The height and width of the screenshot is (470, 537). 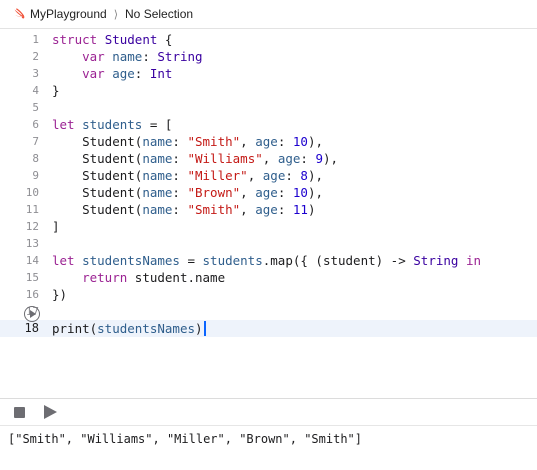 I want to click on code-line: 8 Student(name: "Williams", age: 9),, so click(x=268, y=158).